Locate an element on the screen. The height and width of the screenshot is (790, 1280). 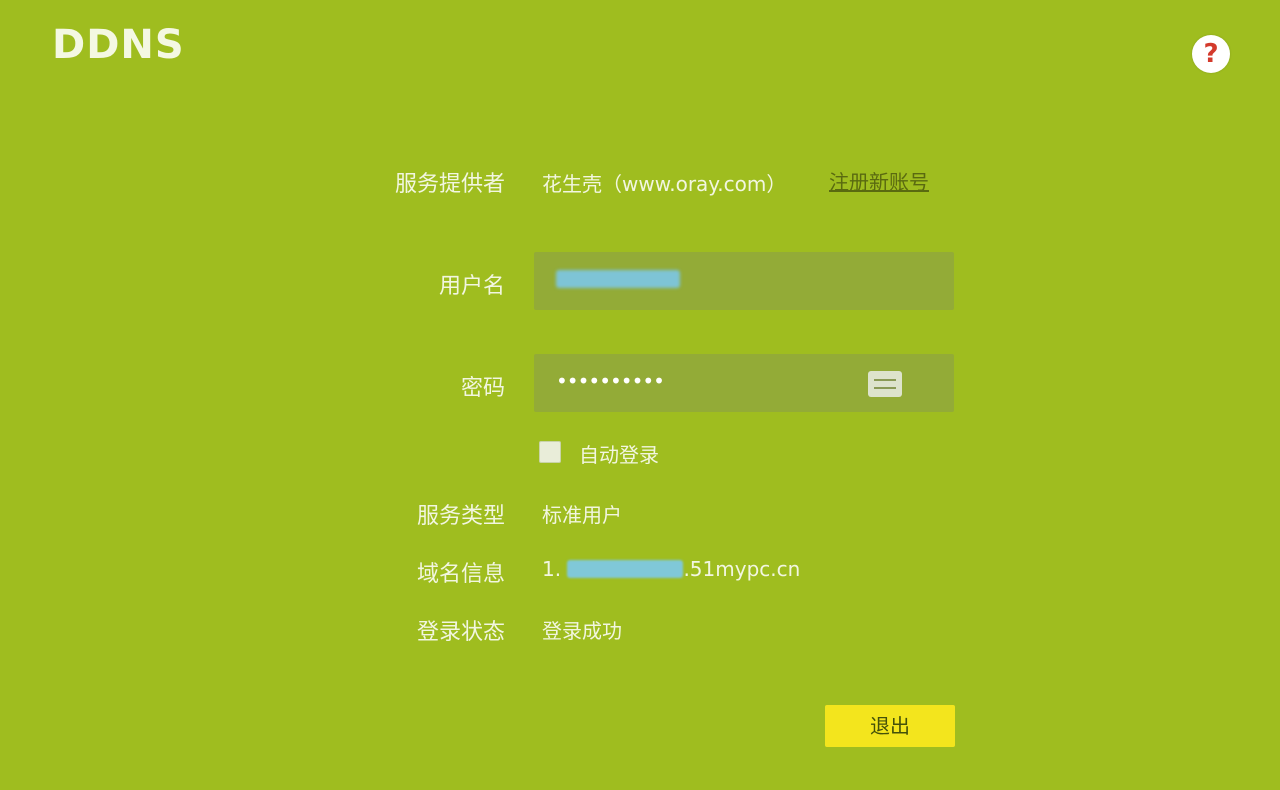
logout-button: 退出 is located at coordinates (890, 726).